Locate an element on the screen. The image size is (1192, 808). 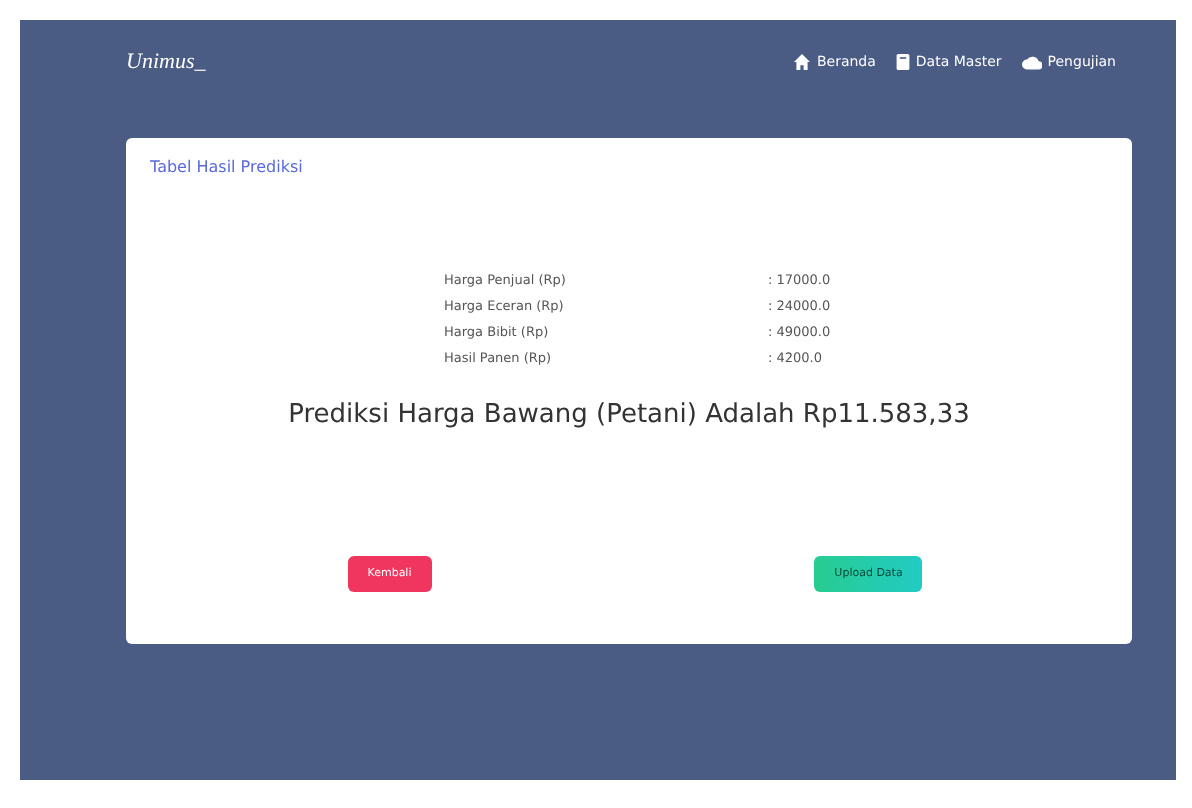
brand-logo: Unimus_ is located at coordinates (166, 62).